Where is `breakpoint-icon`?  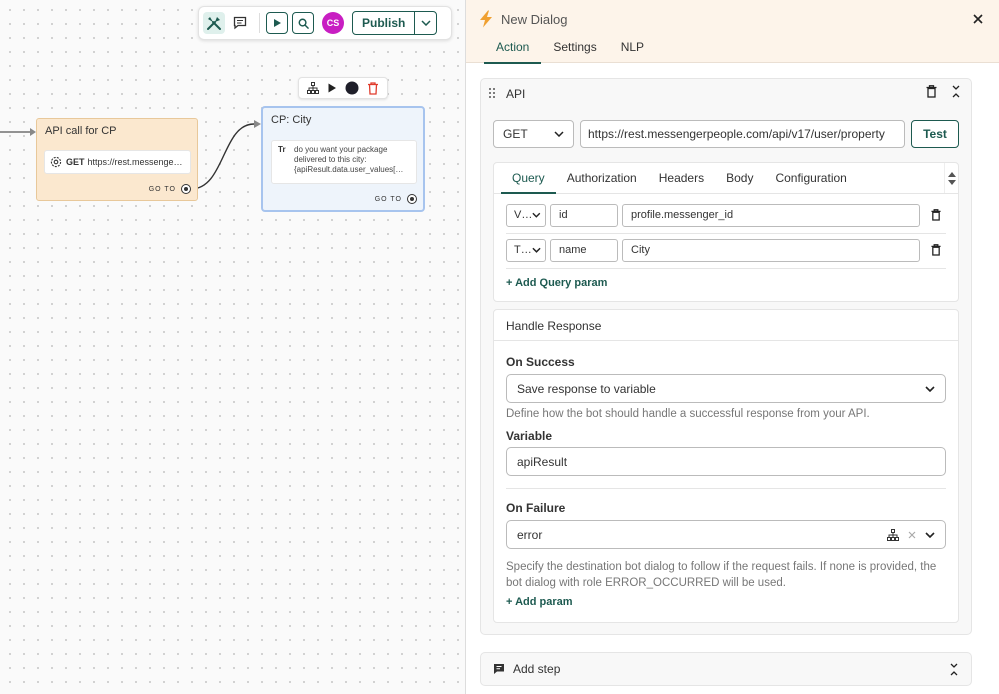 breakpoint-icon is located at coordinates (352, 88).